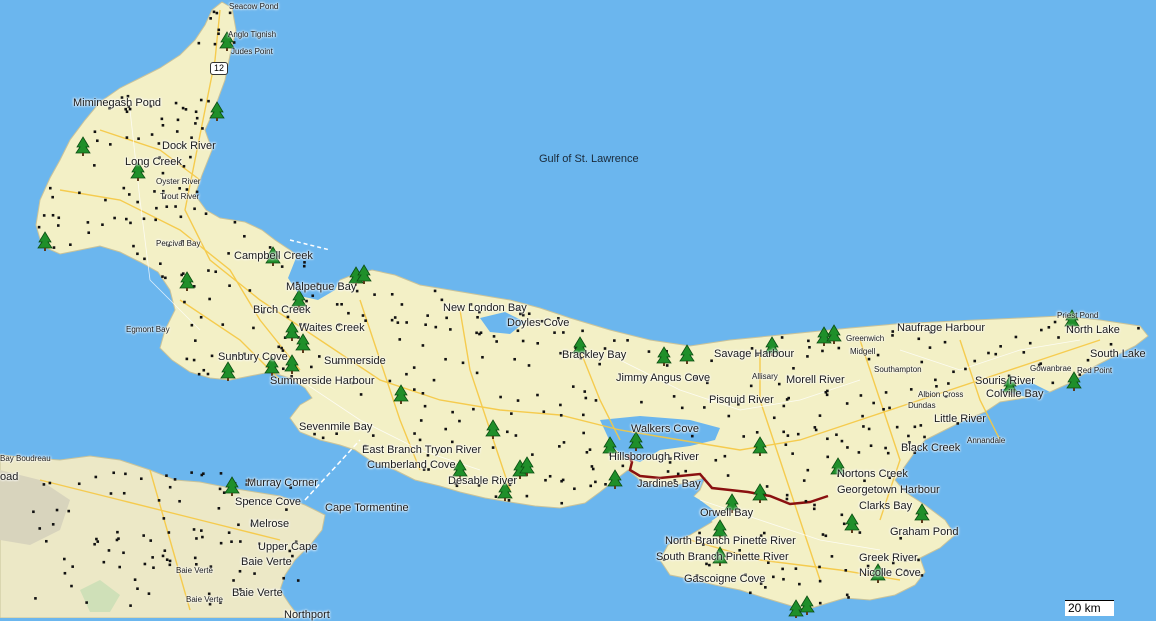 The height and width of the screenshot is (621, 1156). What do you see at coordinates (940, 394) in the screenshot?
I see `place-label: Albion Cross` at bounding box center [940, 394].